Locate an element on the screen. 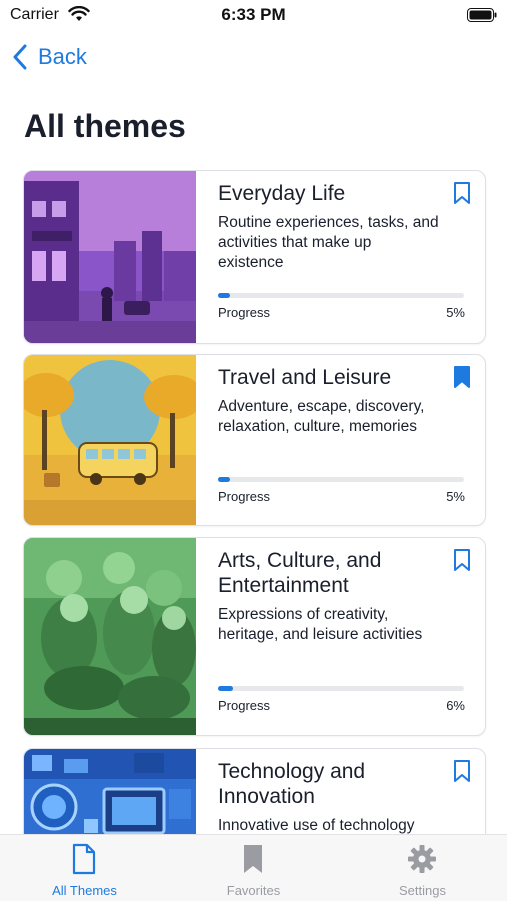 Image resolution: width=507 pixels, height=901 pixels. tab-label: All Themes is located at coordinates (84, 890).